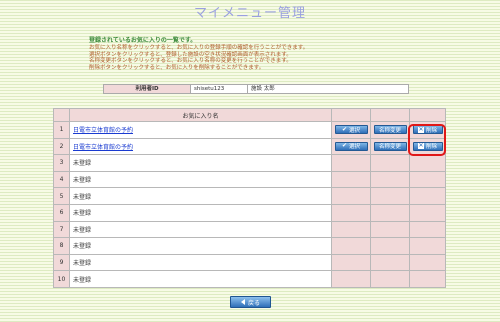 Image resolution: width=500 pixels, height=322 pixels. I want to click on table-row: 5 未登録, so click(249, 196).